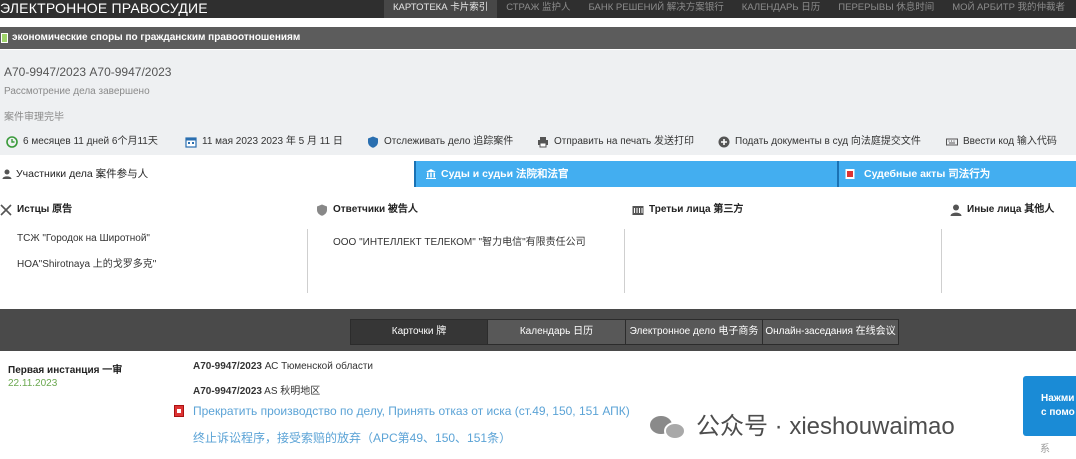  I want to click on defendants-header: Ответчики 被告人, so click(367, 210).